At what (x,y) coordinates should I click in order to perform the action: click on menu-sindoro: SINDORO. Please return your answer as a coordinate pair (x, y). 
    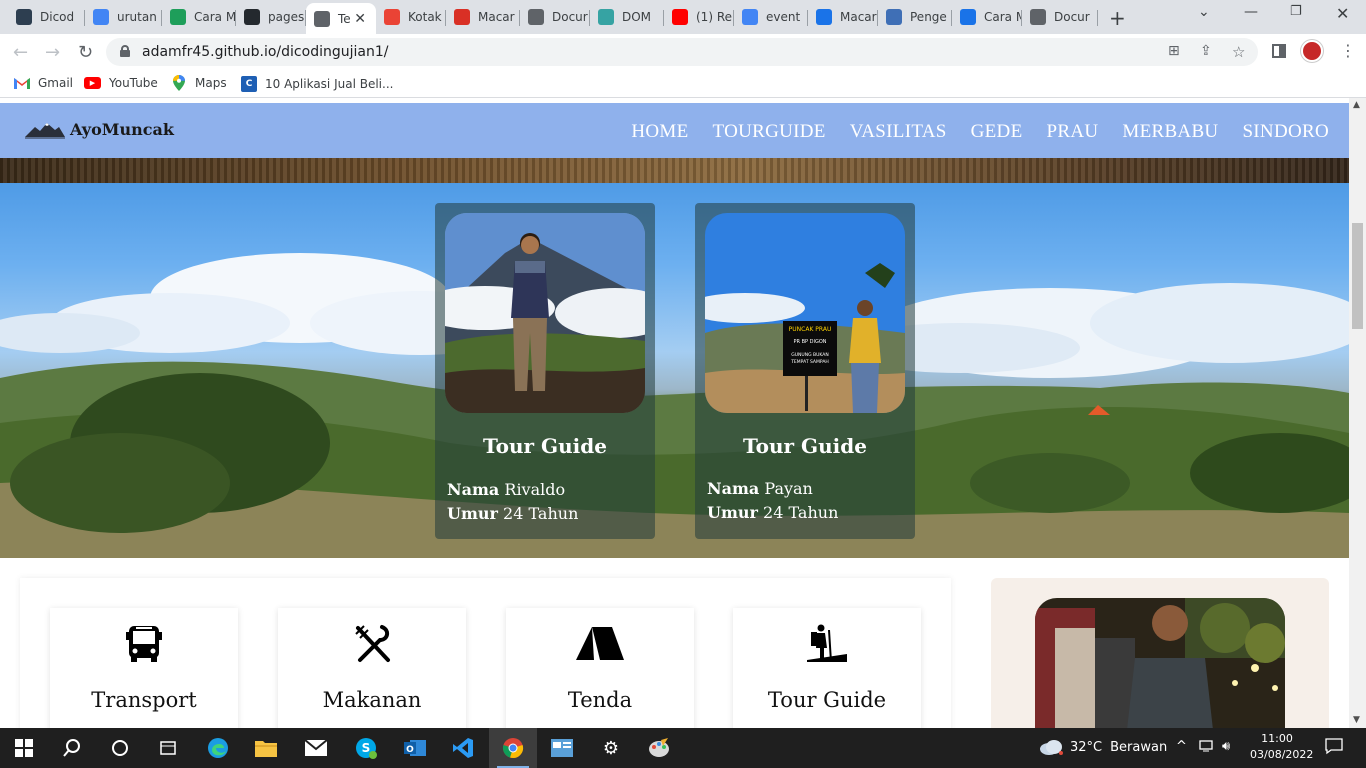
    Looking at the image, I should click on (1285, 132).